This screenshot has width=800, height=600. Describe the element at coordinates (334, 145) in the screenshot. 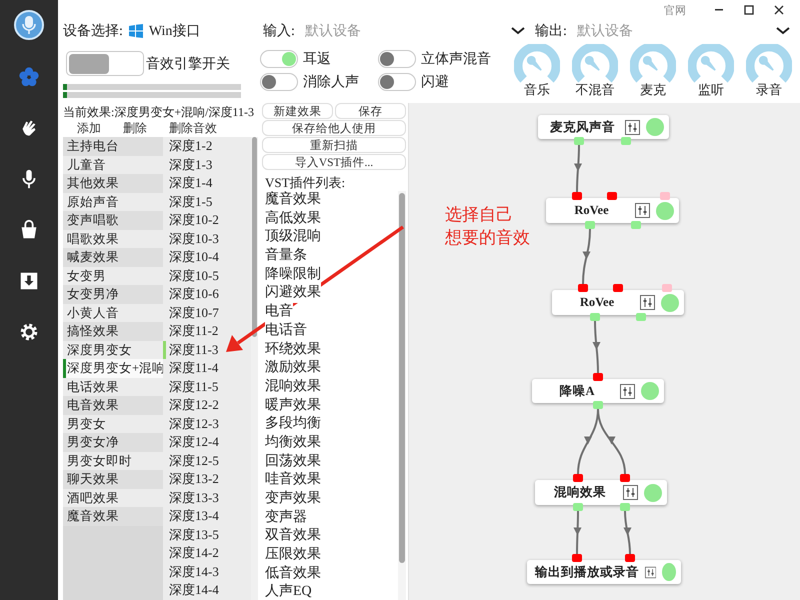

I see `action-button: 重新扫描` at that location.